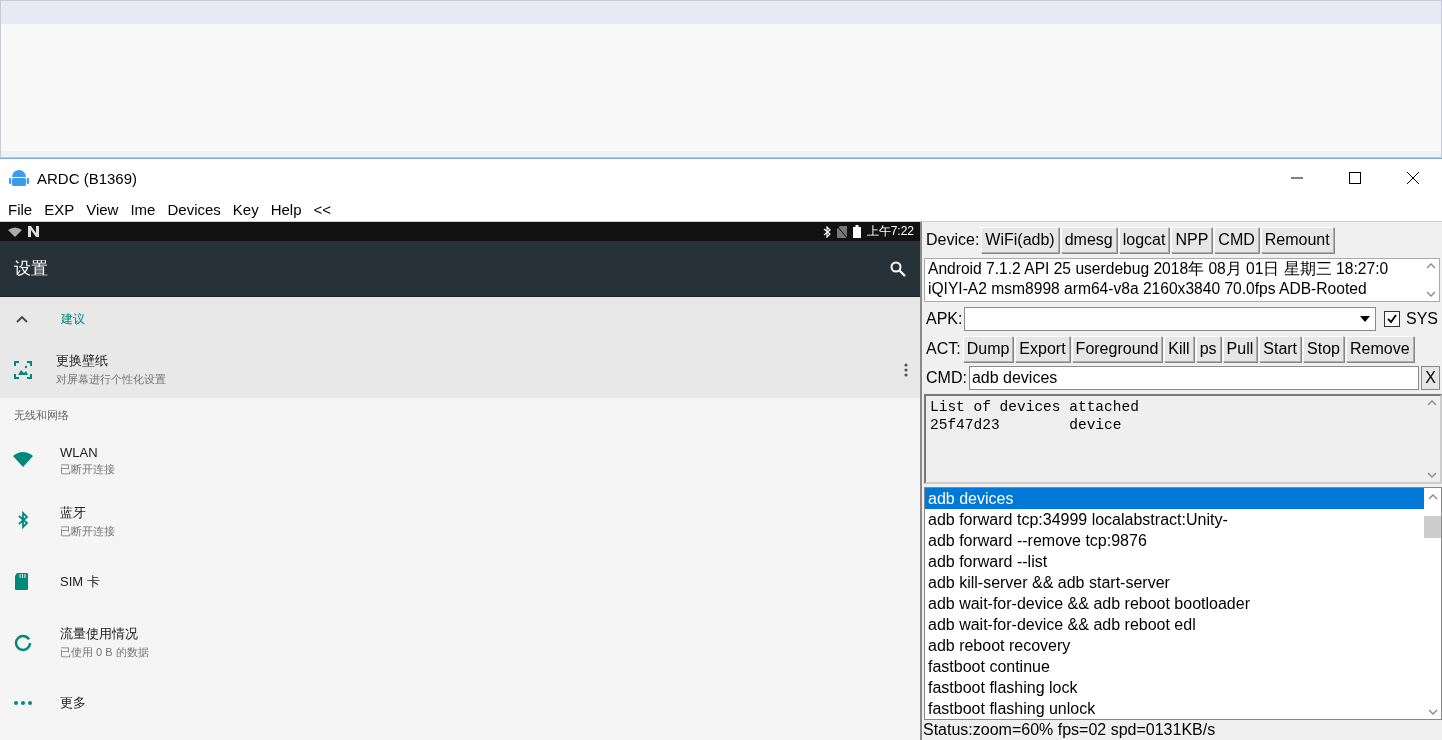 This screenshot has height=740, width=1442. What do you see at coordinates (1174, 666) in the screenshot?
I see `command-item: fastboot continue` at bounding box center [1174, 666].